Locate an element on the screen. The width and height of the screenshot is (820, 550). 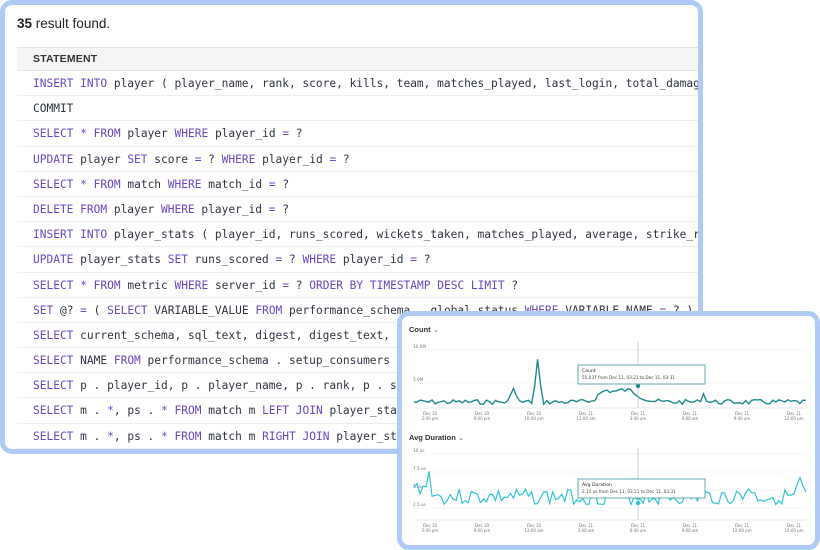
y-tick-label: 7.5 us is located at coordinates (419, 468).